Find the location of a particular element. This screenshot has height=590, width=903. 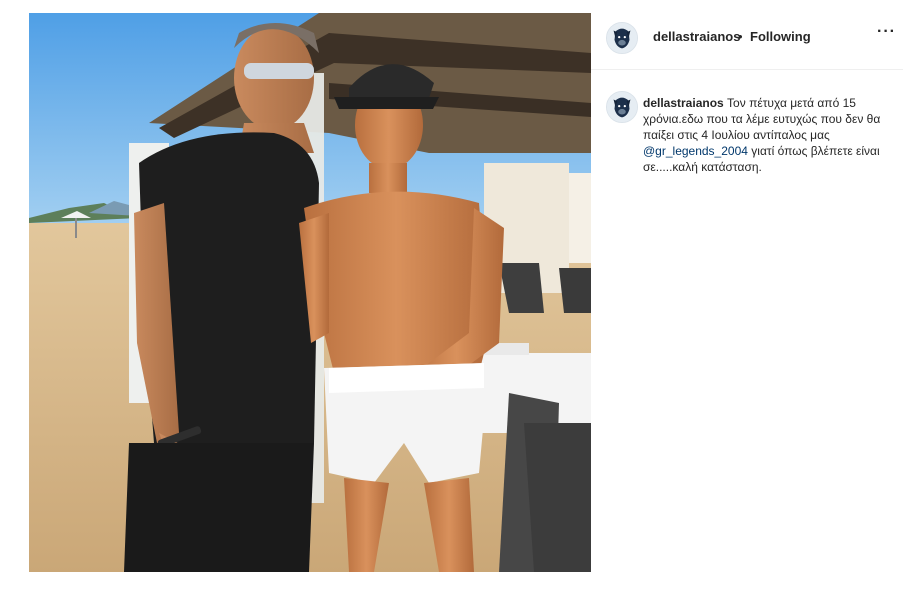

caption-username: dellastraianos is located at coordinates (683, 103).